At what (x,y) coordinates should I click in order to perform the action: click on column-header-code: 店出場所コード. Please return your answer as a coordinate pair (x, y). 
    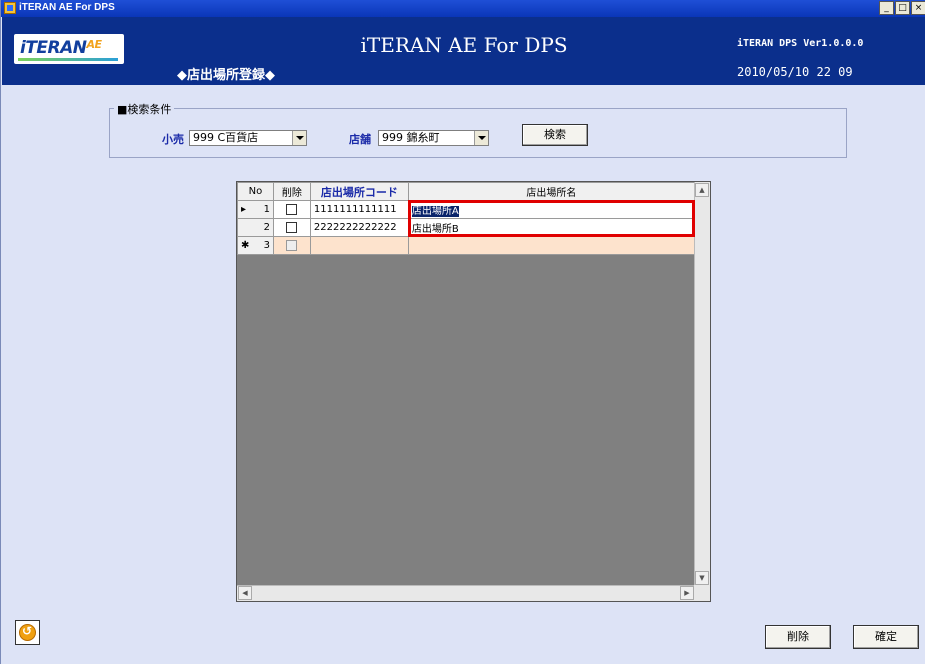
    Looking at the image, I should click on (359, 191).